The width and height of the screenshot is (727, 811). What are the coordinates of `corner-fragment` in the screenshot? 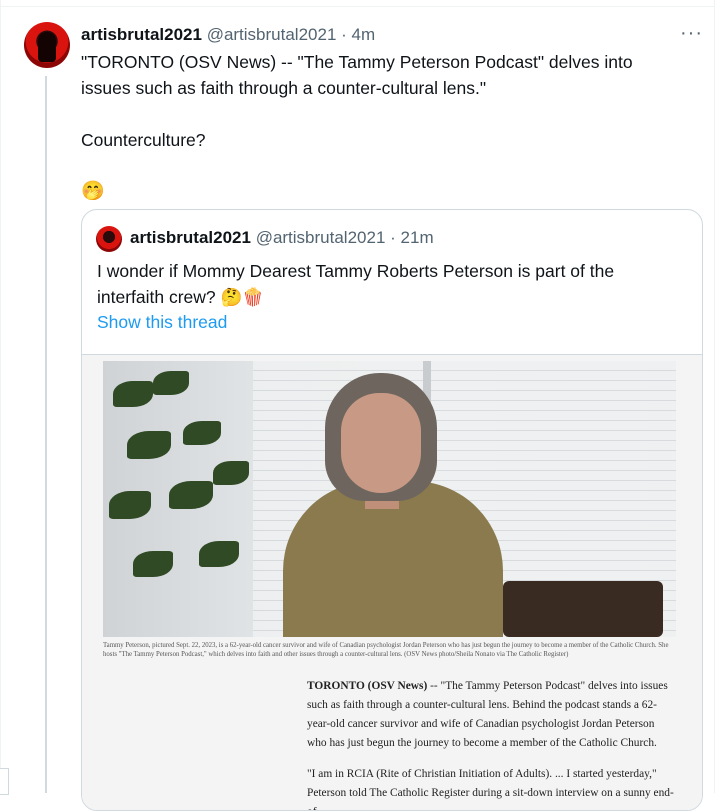 It's located at (4, 781).